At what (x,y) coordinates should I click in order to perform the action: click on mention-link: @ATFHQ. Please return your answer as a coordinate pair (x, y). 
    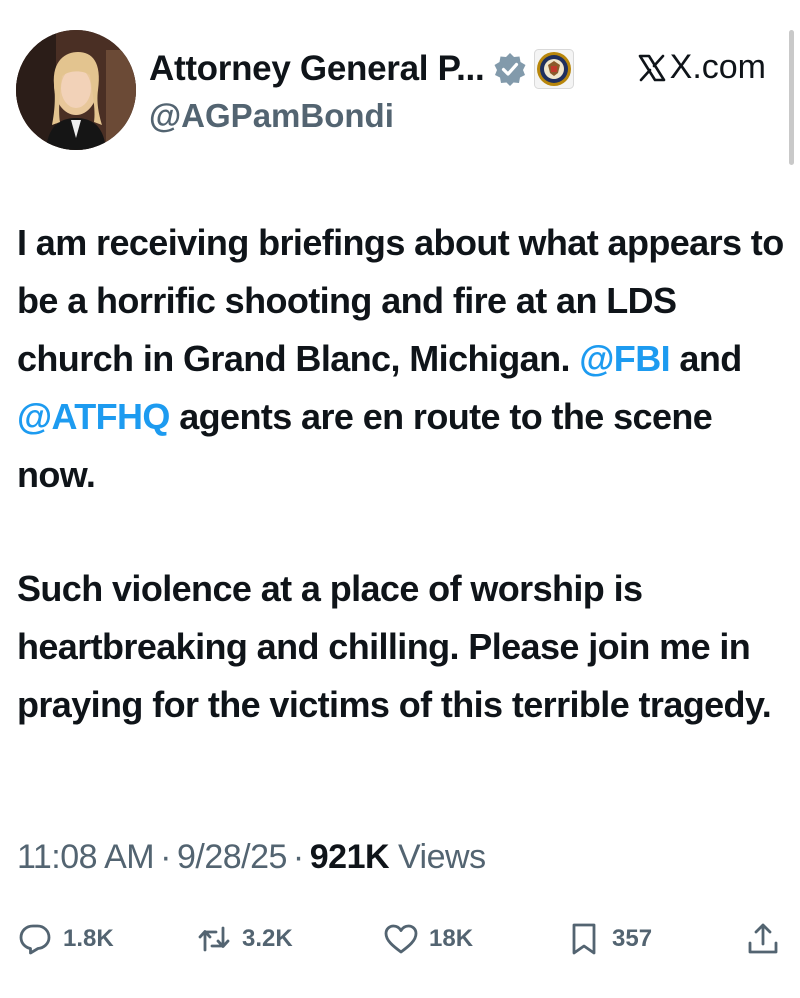
    Looking at the image, I should click on (93, 416).